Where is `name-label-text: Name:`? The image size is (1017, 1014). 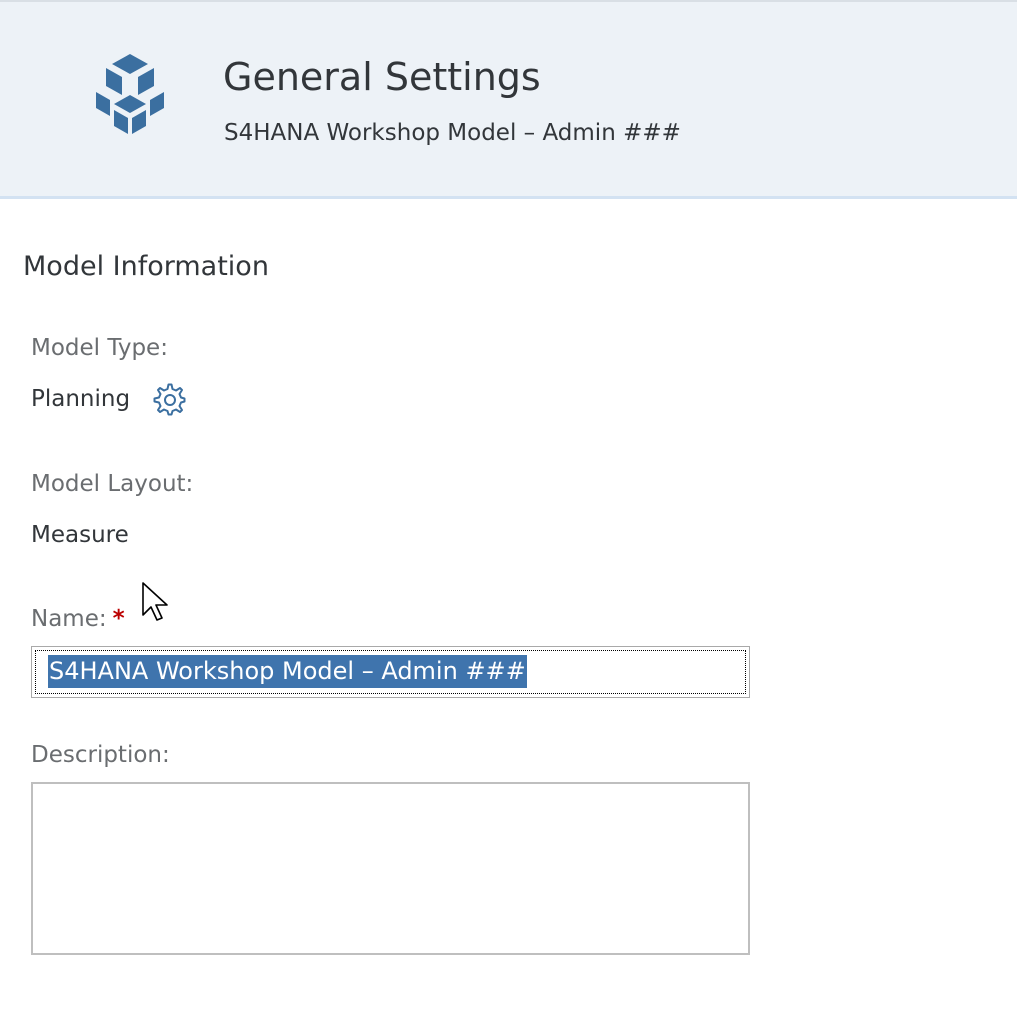 name-label-text: Name: is located at coordinates (69, 619).